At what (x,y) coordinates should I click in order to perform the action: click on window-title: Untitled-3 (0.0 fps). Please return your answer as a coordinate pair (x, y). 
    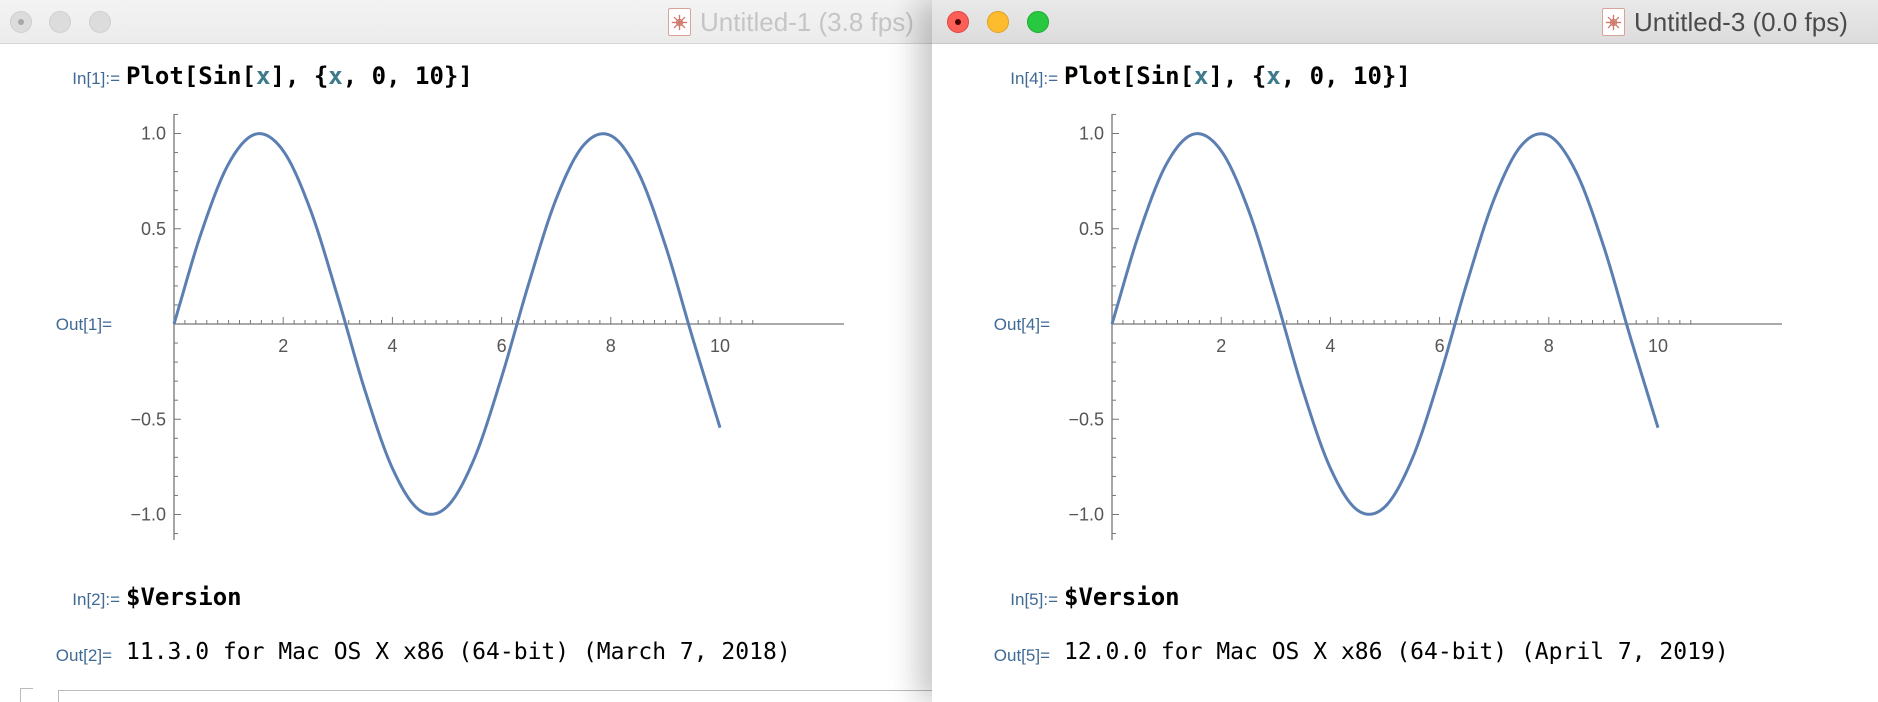
    Looking at the image, I should click on (1741, 21).